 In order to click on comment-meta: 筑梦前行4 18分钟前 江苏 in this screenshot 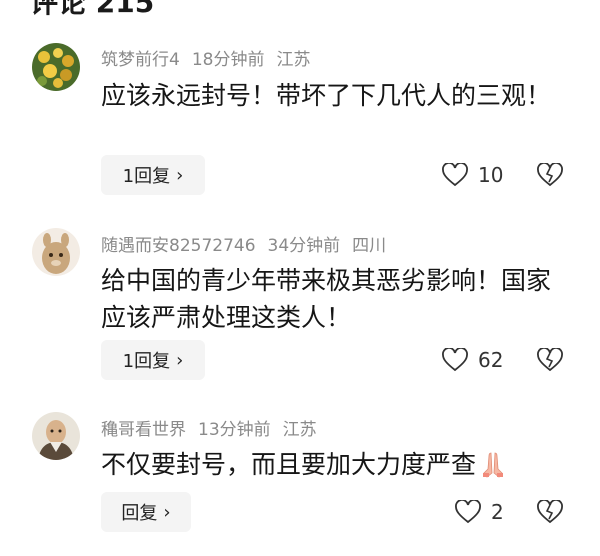, I will do `click(211, 57)`.